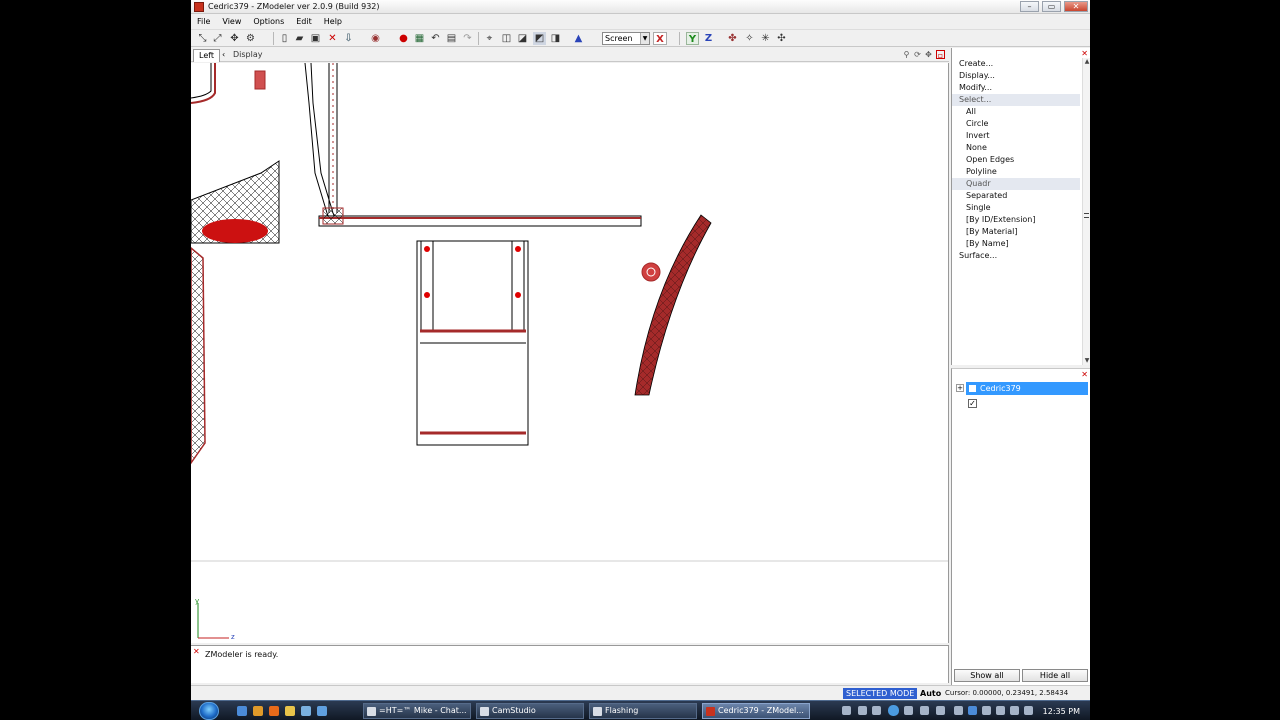 The image size is (1280, 720). What do you see at coordinates (960, 388) in the screenshot?
I see `expand-icon: +` at bounding box center [960, 388].